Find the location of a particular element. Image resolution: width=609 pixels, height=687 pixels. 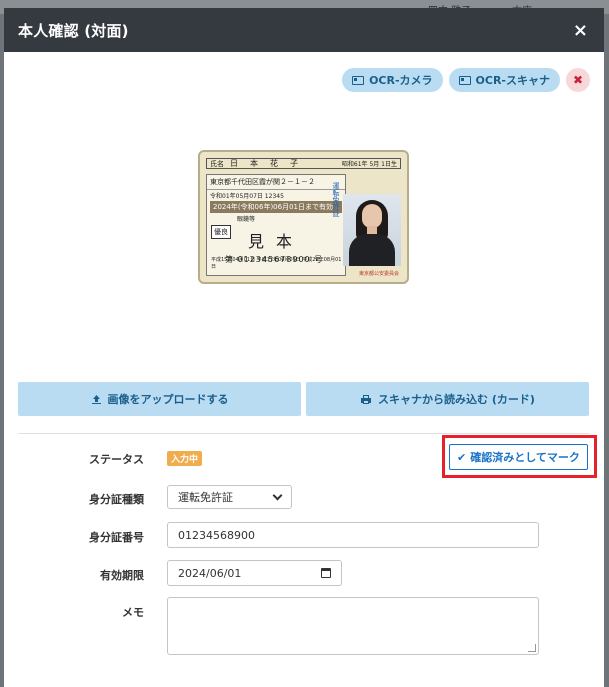

upload-label: 画像をアップロードする is located at coordinates (168, 399).